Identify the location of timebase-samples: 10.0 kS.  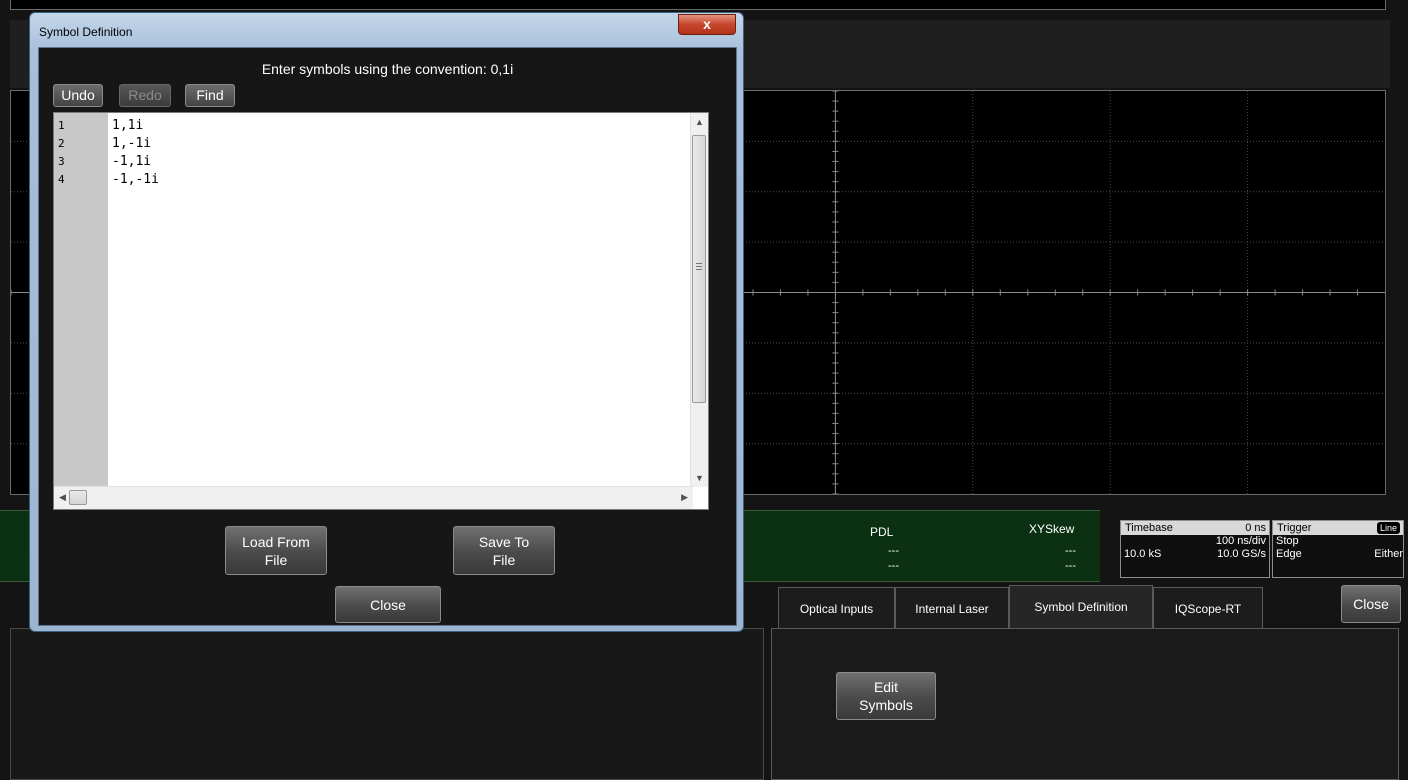
(1143, 554).